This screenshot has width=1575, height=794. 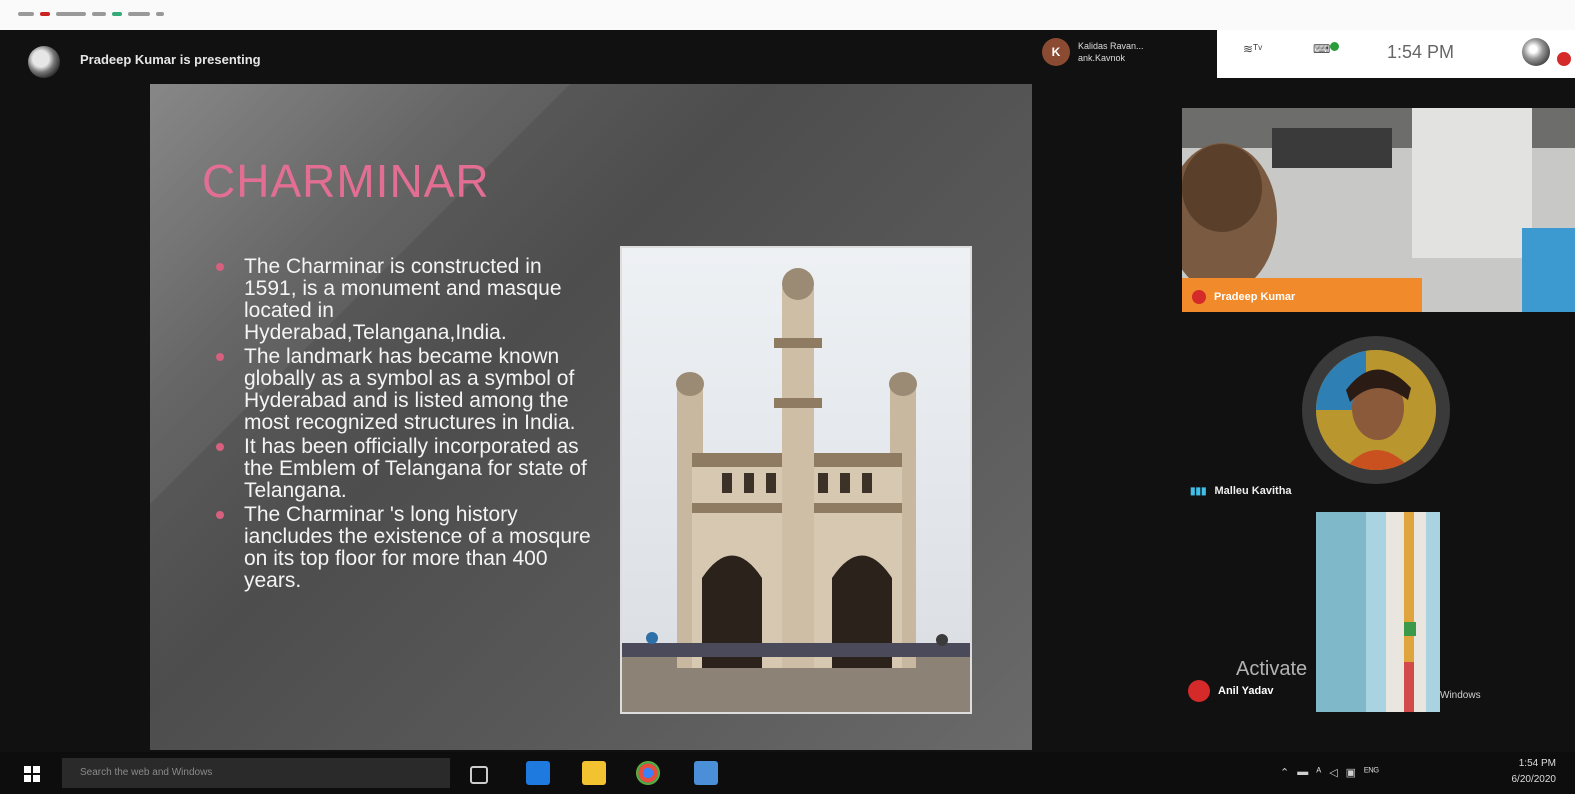 I want to click on clock-time: 1:54 PM, so click(x=1537, y=763).